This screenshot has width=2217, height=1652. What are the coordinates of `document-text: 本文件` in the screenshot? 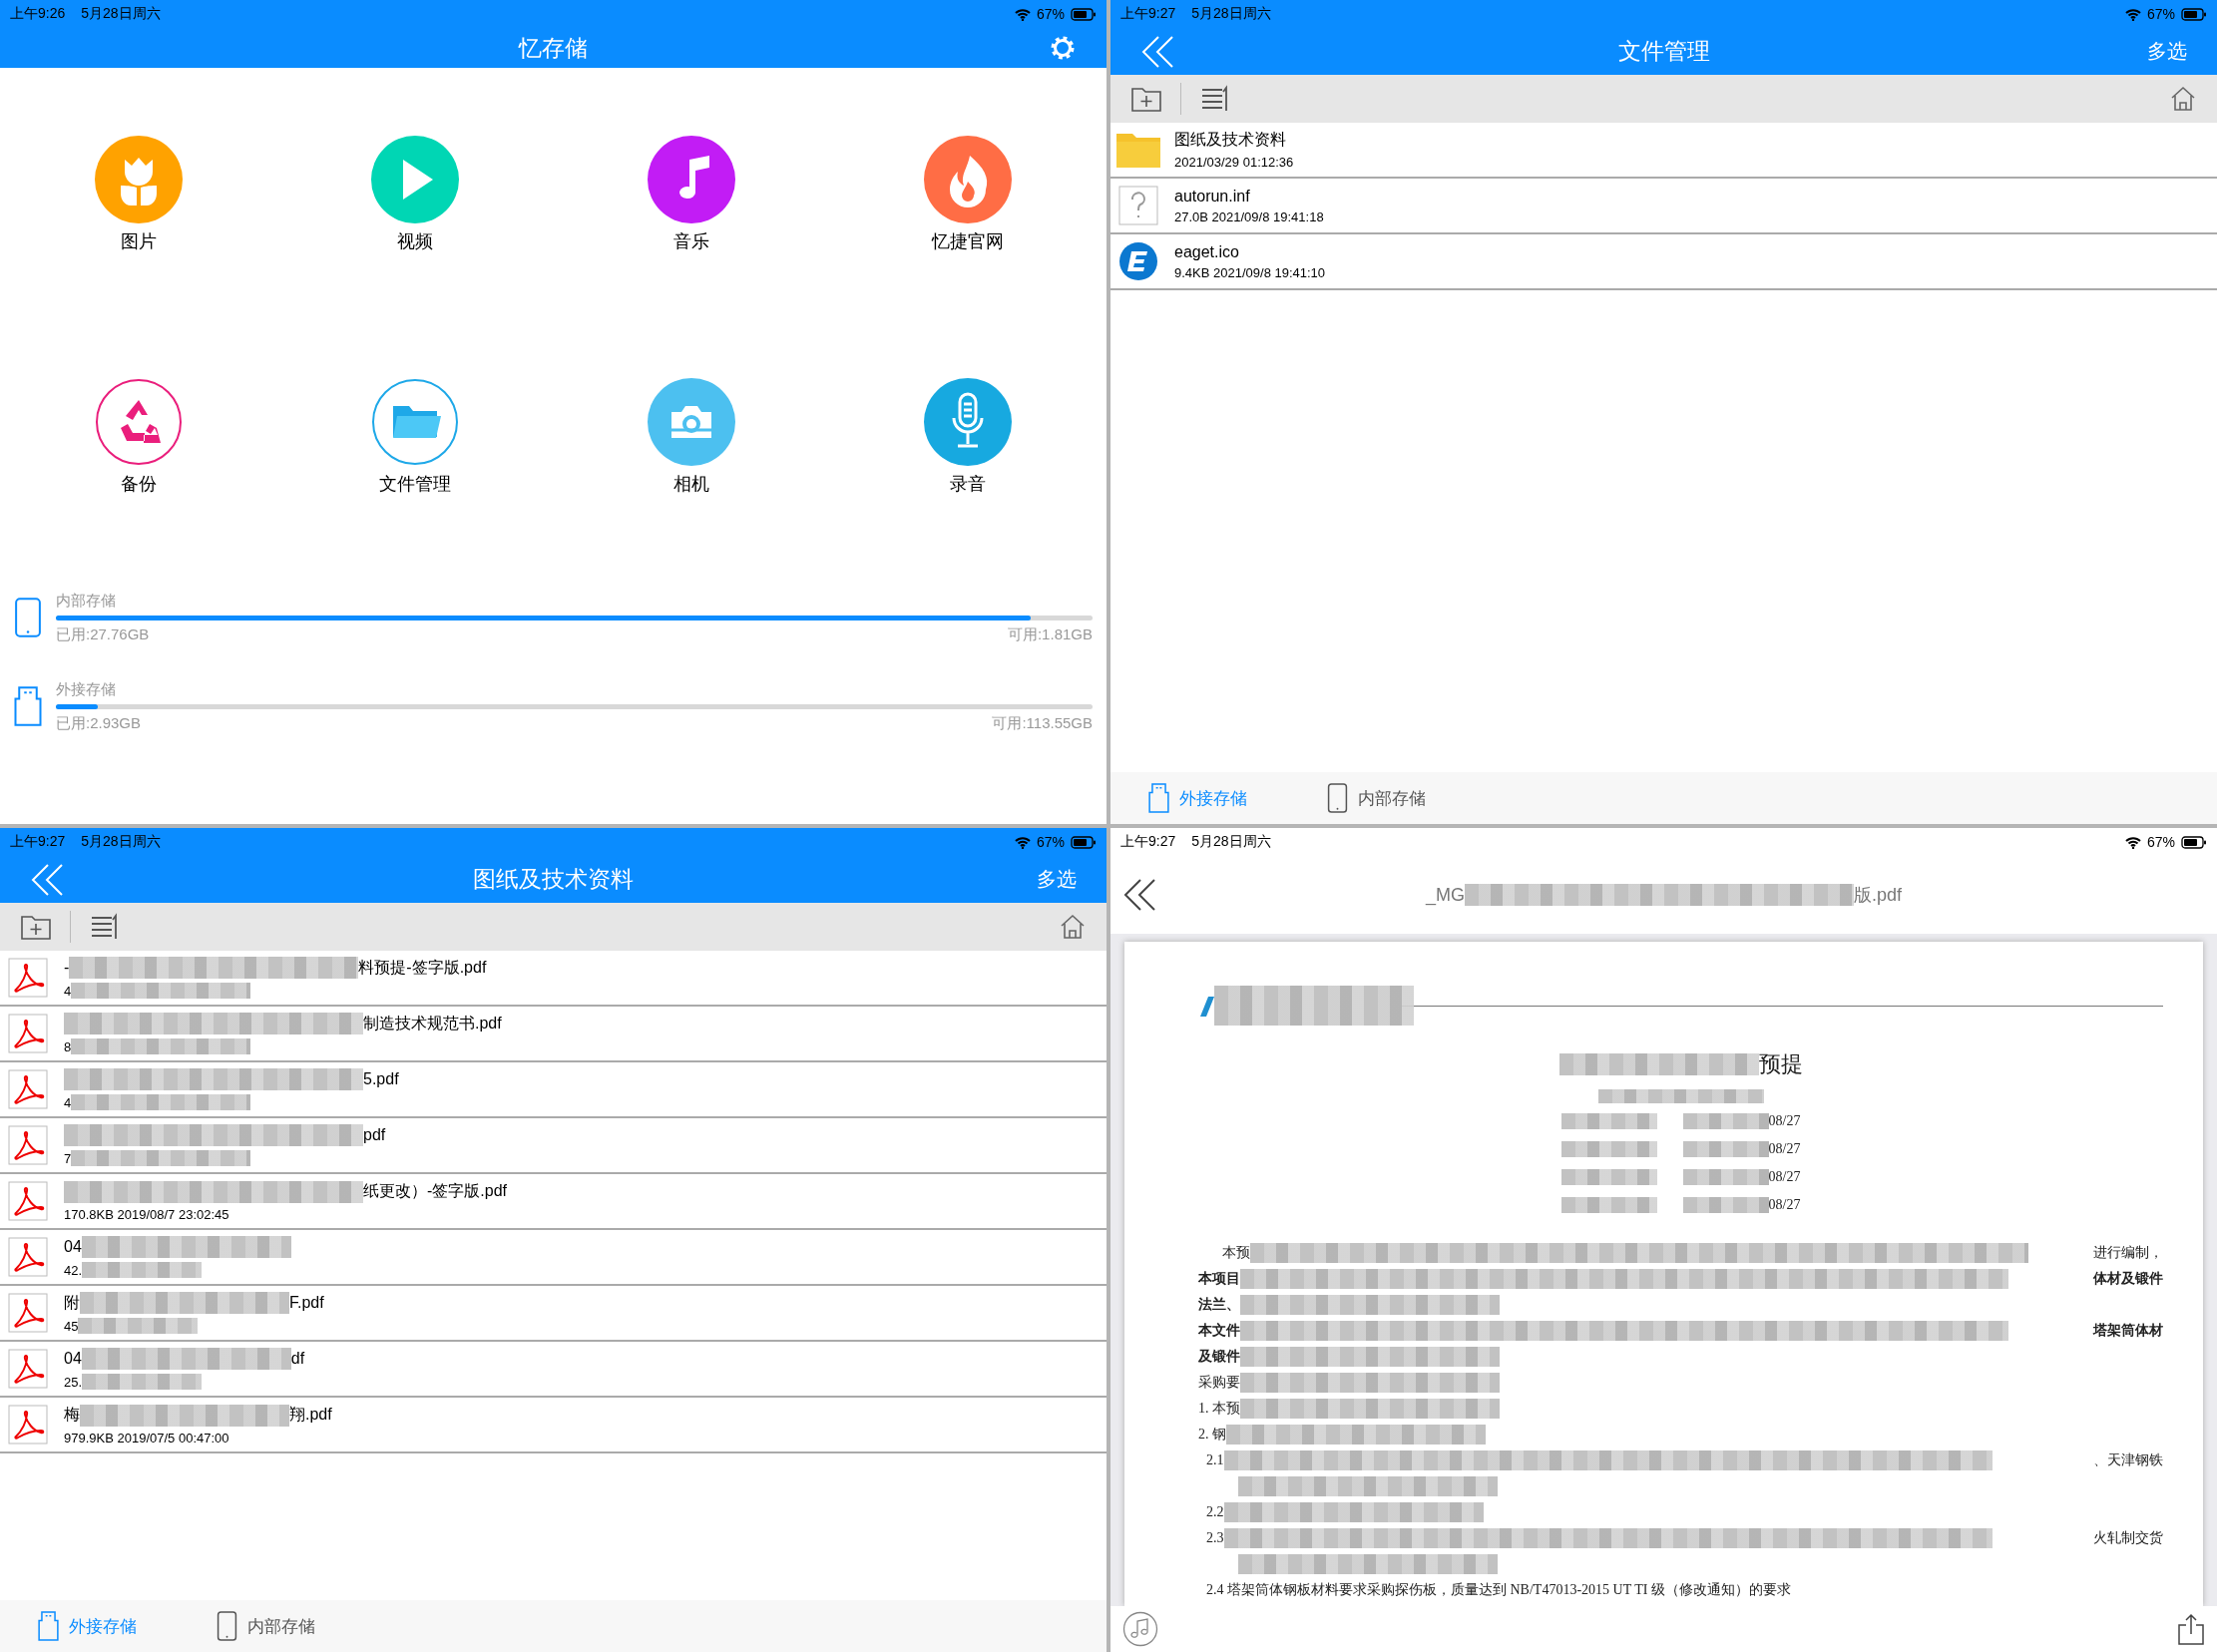 It's located at (1219, 1331).